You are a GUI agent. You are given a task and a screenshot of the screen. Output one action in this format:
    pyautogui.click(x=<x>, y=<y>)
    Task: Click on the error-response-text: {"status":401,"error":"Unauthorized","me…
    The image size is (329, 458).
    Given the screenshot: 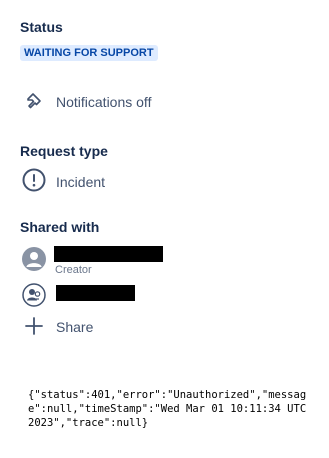 What is the action you would take?
    pyautogui.click(x=170, y=409)
    